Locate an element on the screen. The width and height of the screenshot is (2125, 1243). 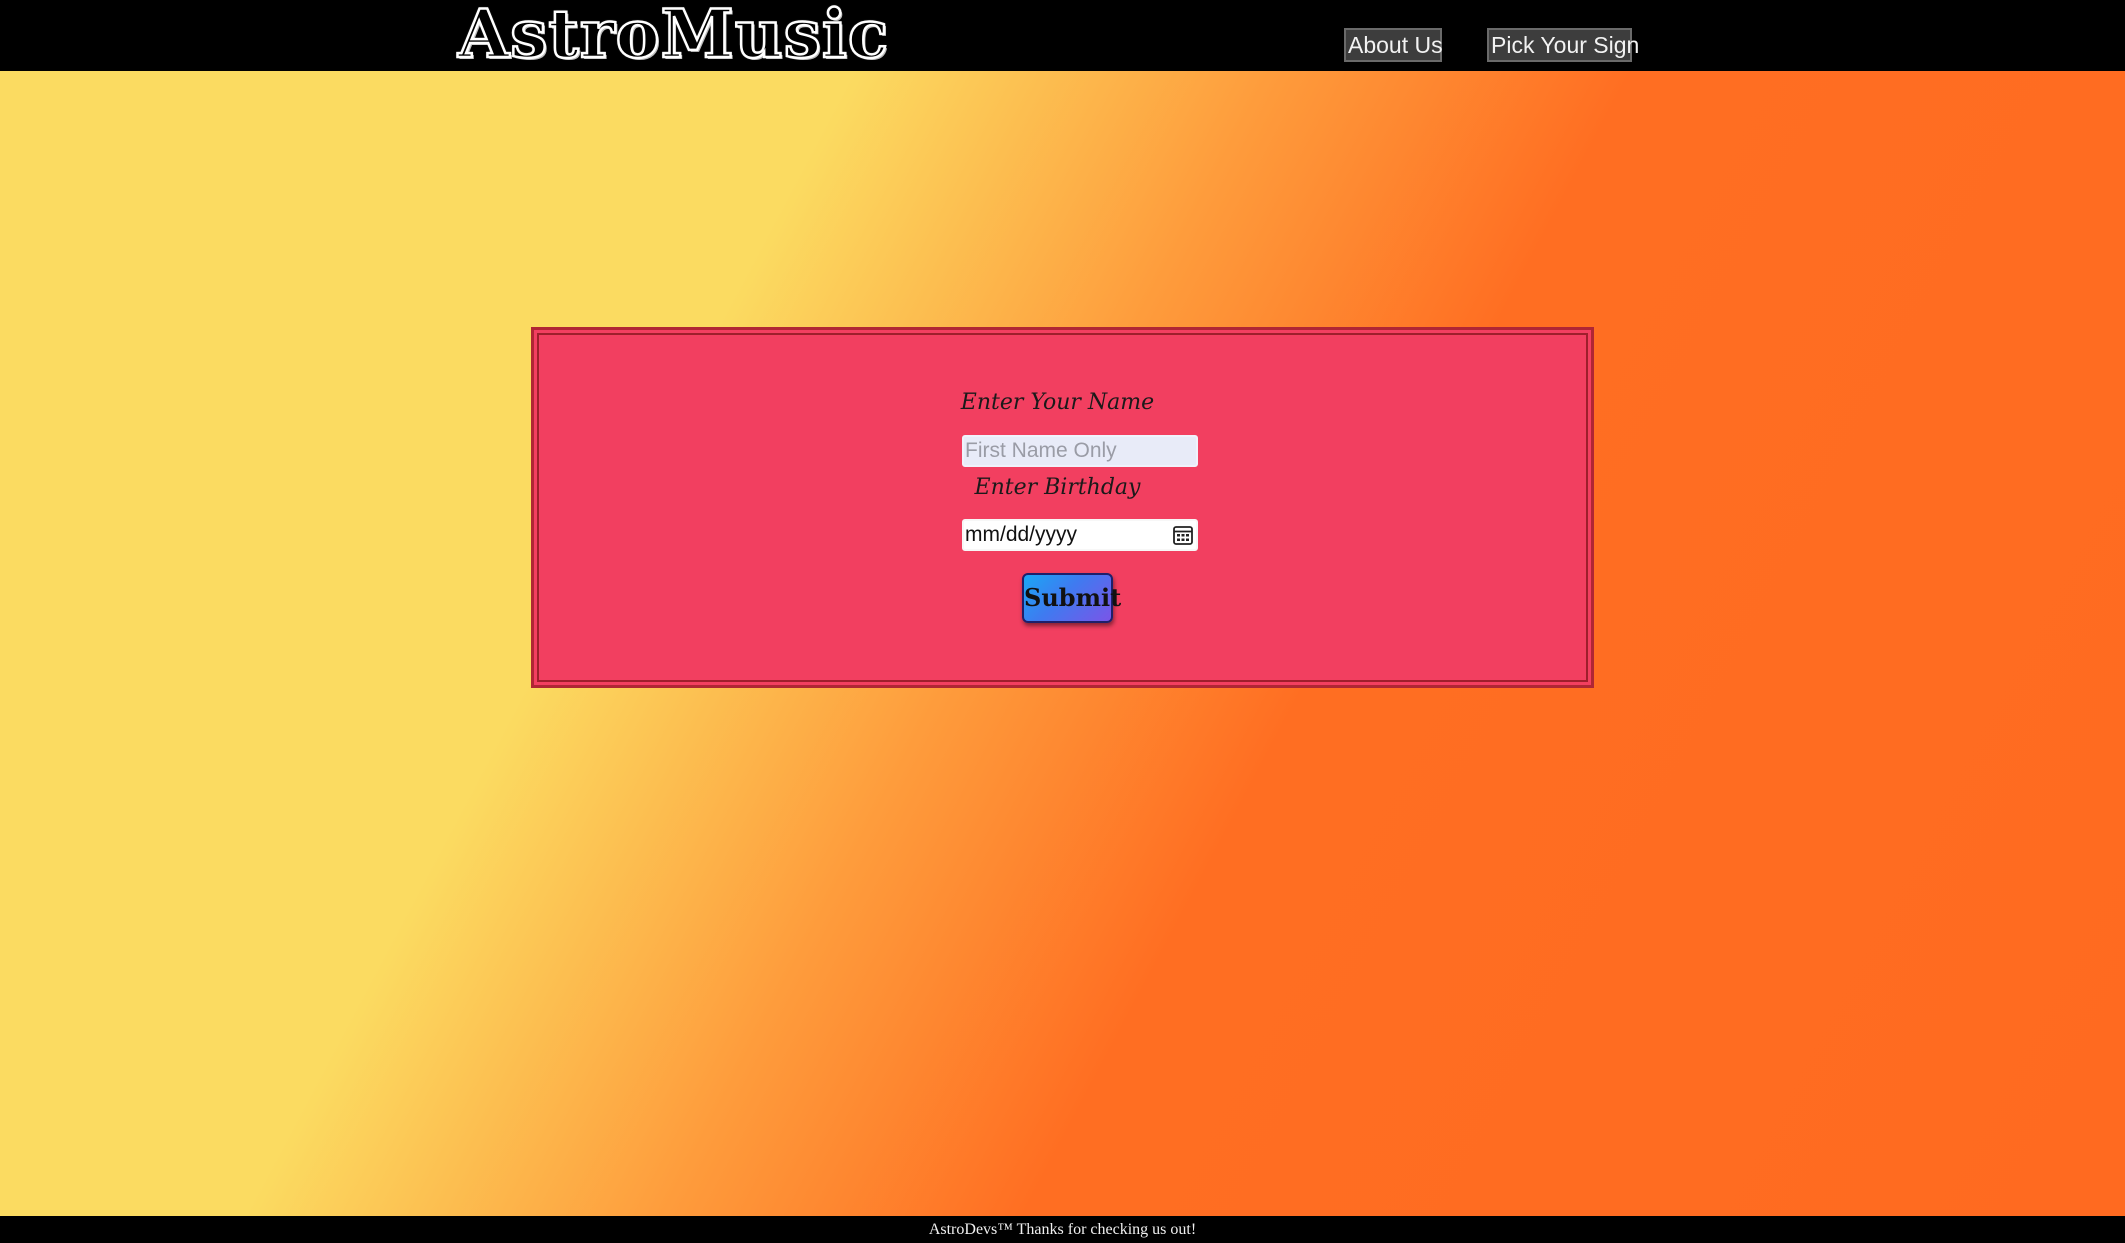
first-name-input is located at coordinates (1080, 451).